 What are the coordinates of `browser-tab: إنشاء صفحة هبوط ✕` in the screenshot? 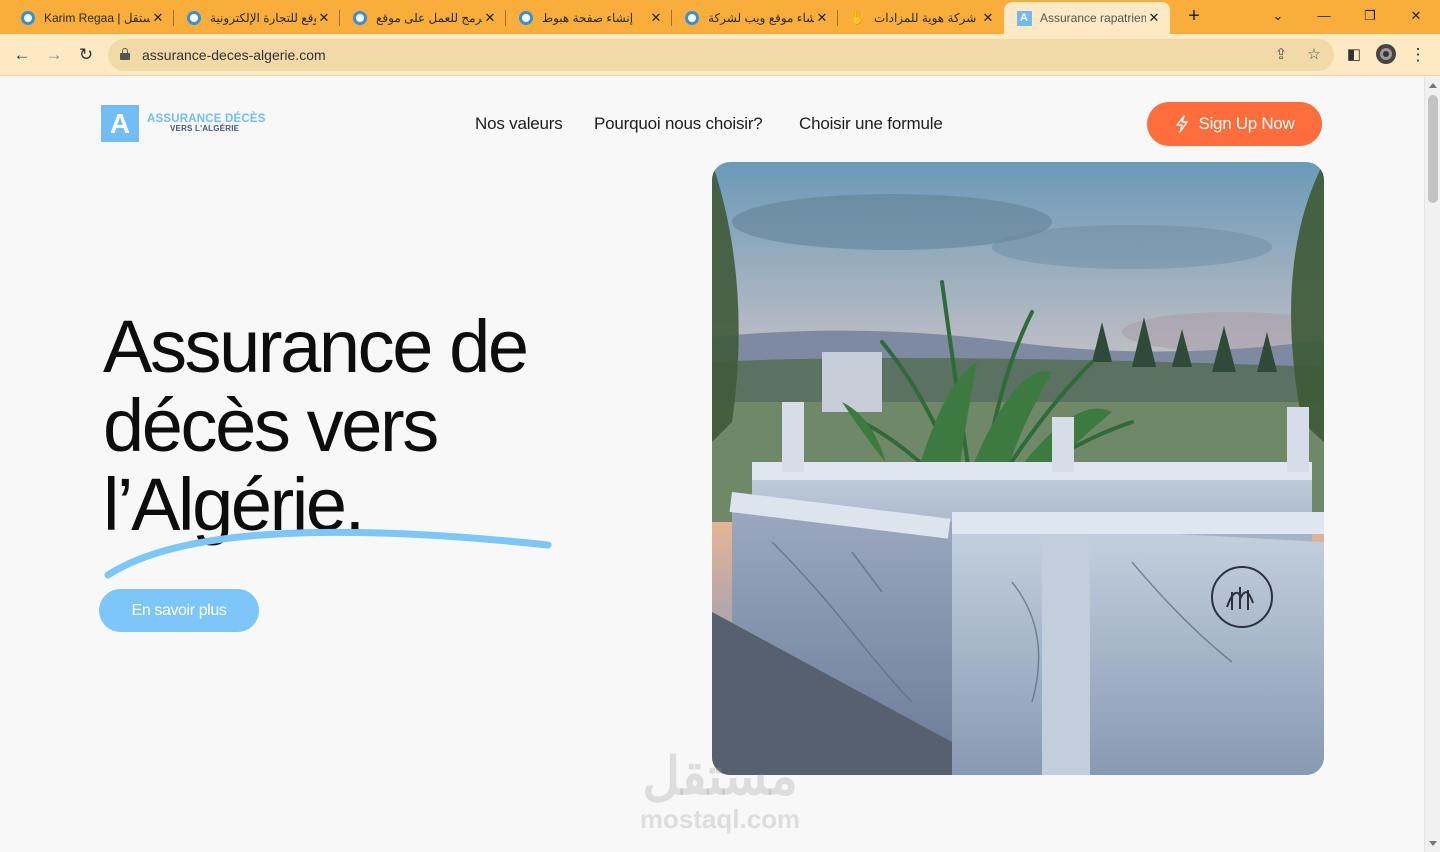 It's located at (589, 18).